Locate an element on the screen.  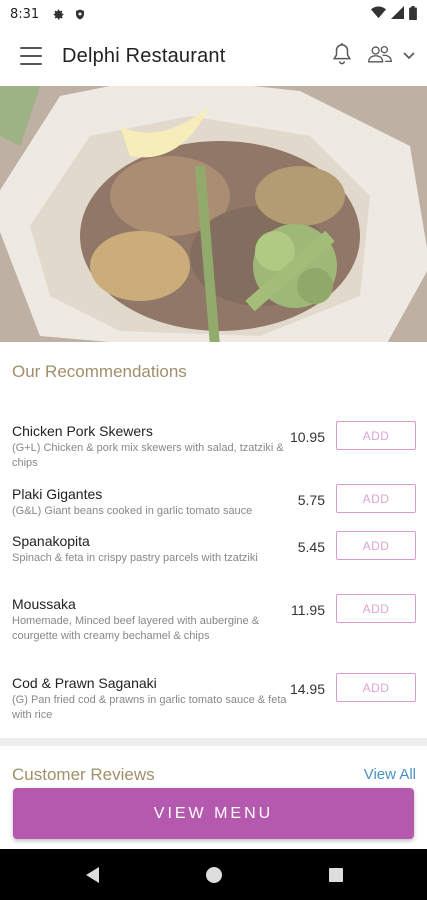
dish-price: 5.75 is located at coordinates (311, 500).